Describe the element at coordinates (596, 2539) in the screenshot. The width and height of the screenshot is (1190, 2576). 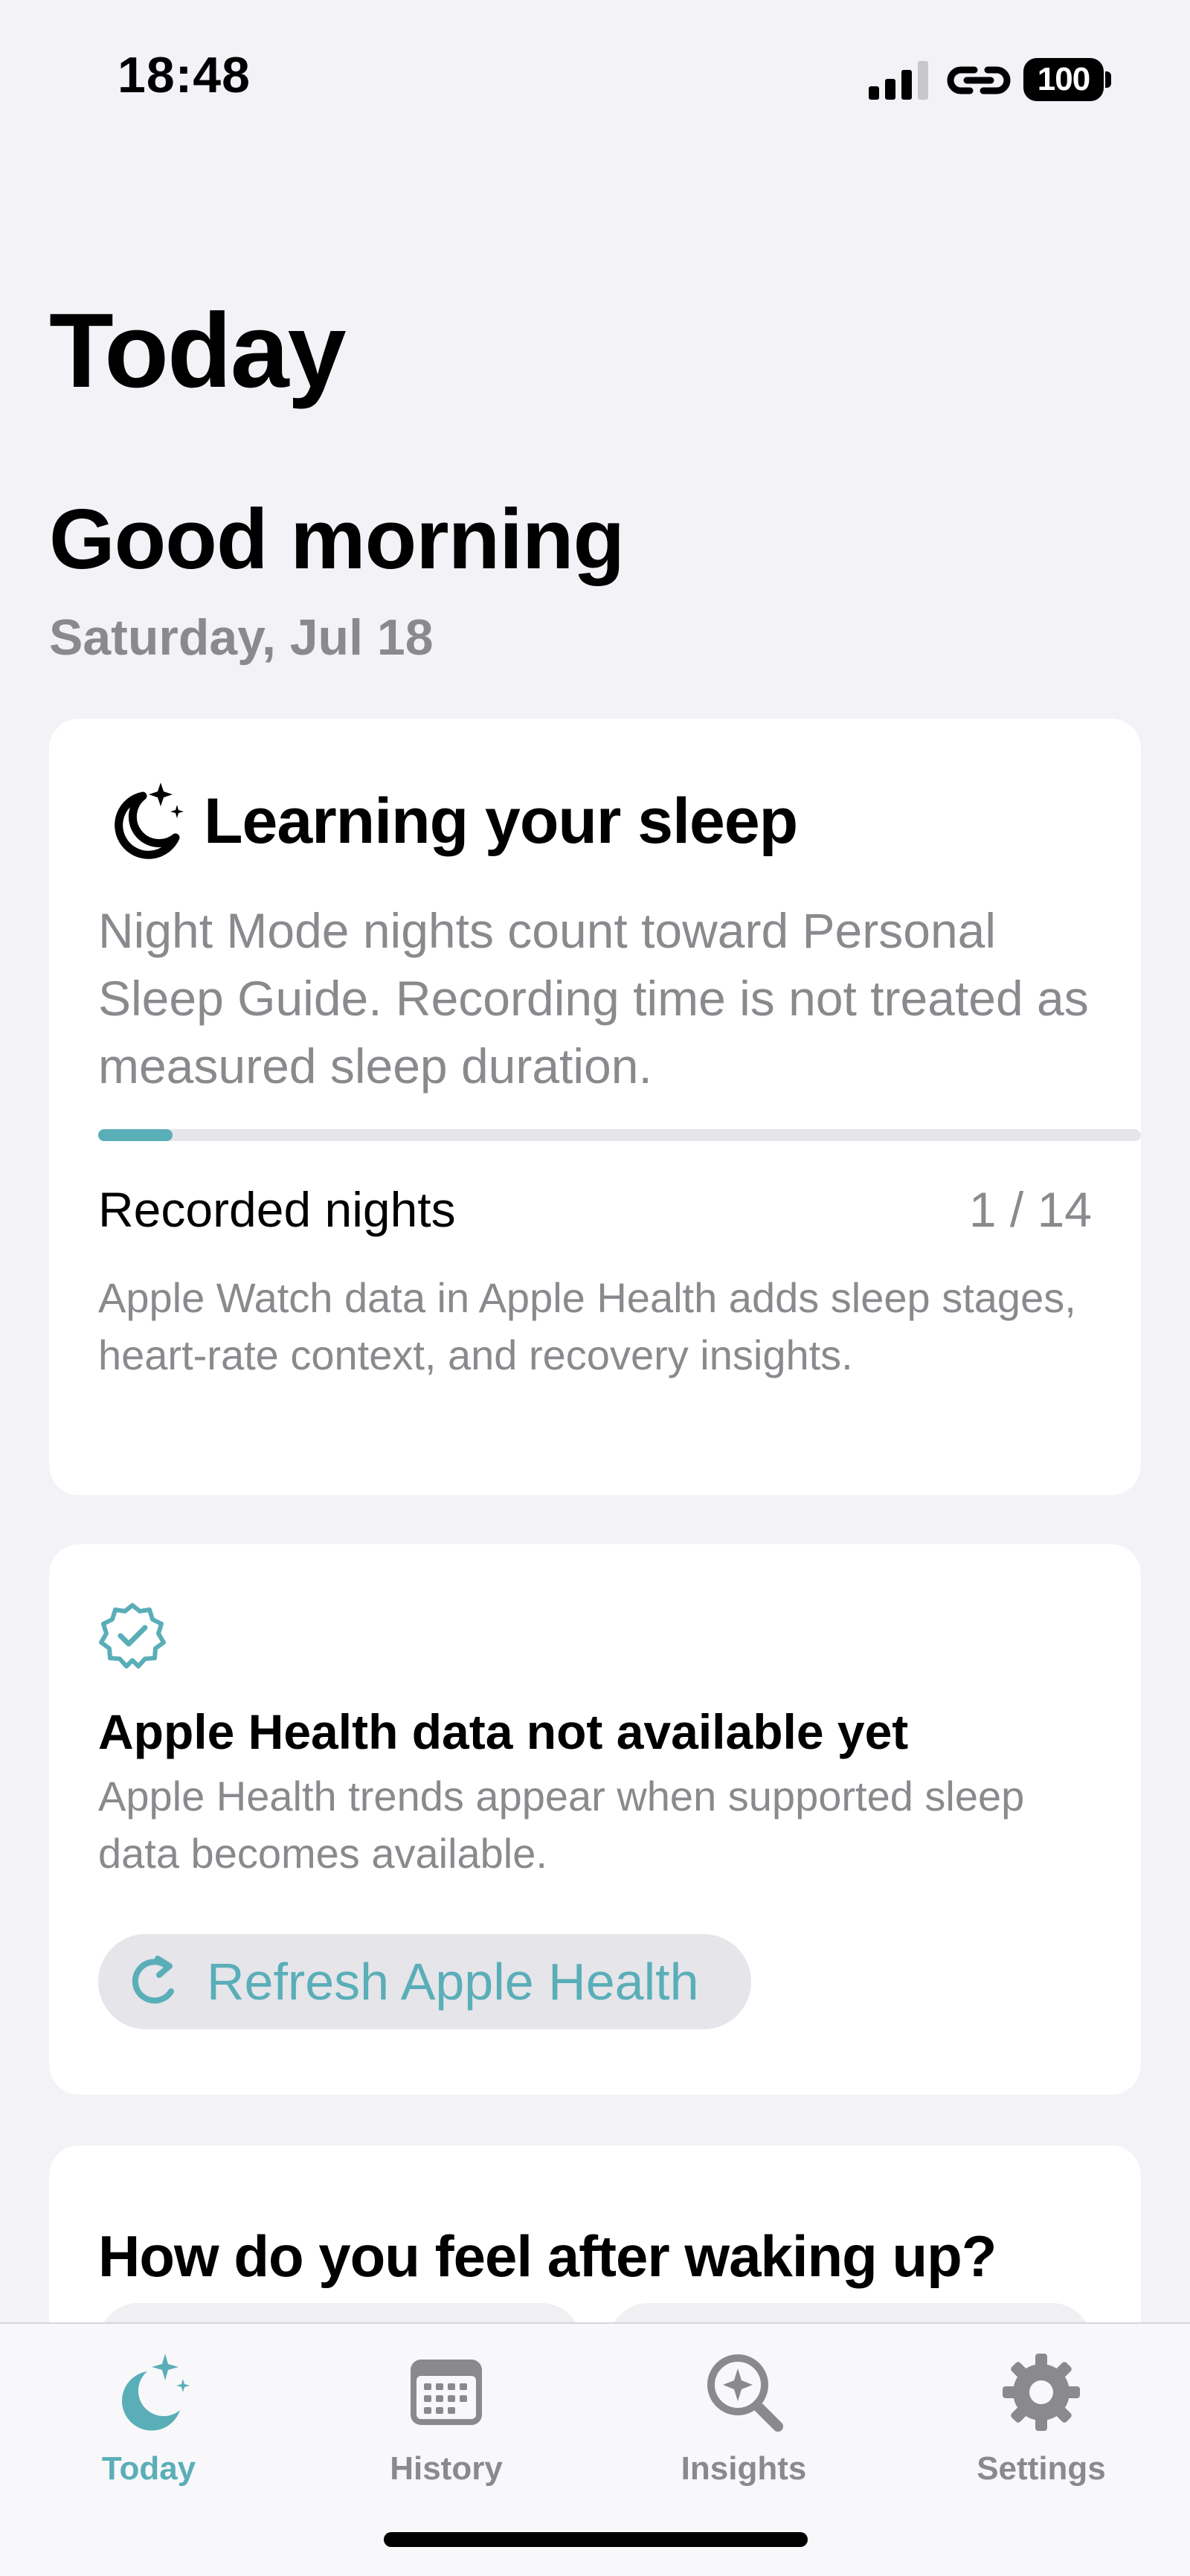
I see `home-indicator` at that location.